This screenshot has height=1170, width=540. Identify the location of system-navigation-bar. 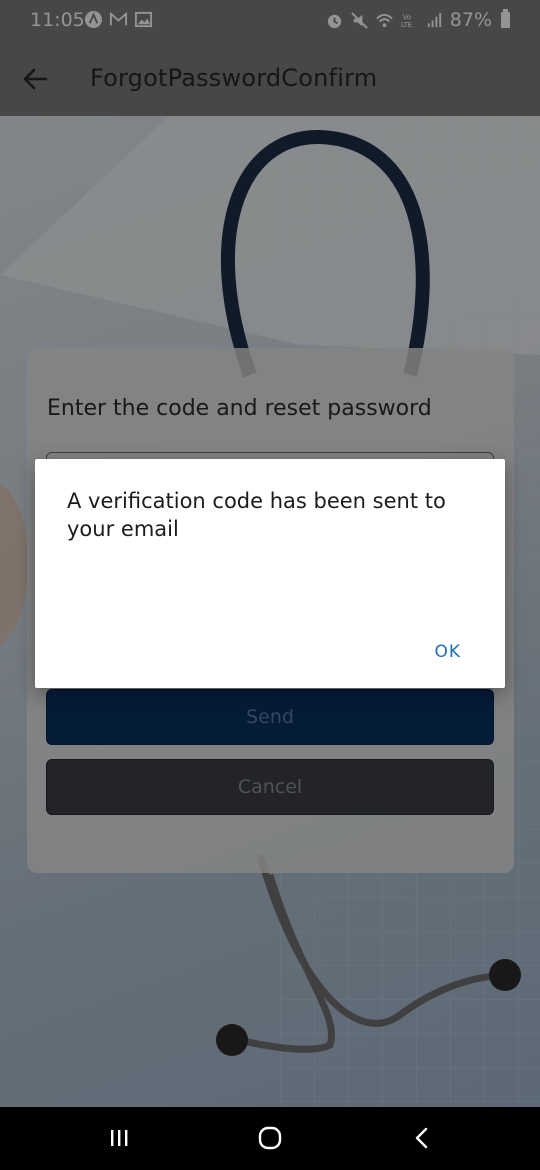
(270, 1138).